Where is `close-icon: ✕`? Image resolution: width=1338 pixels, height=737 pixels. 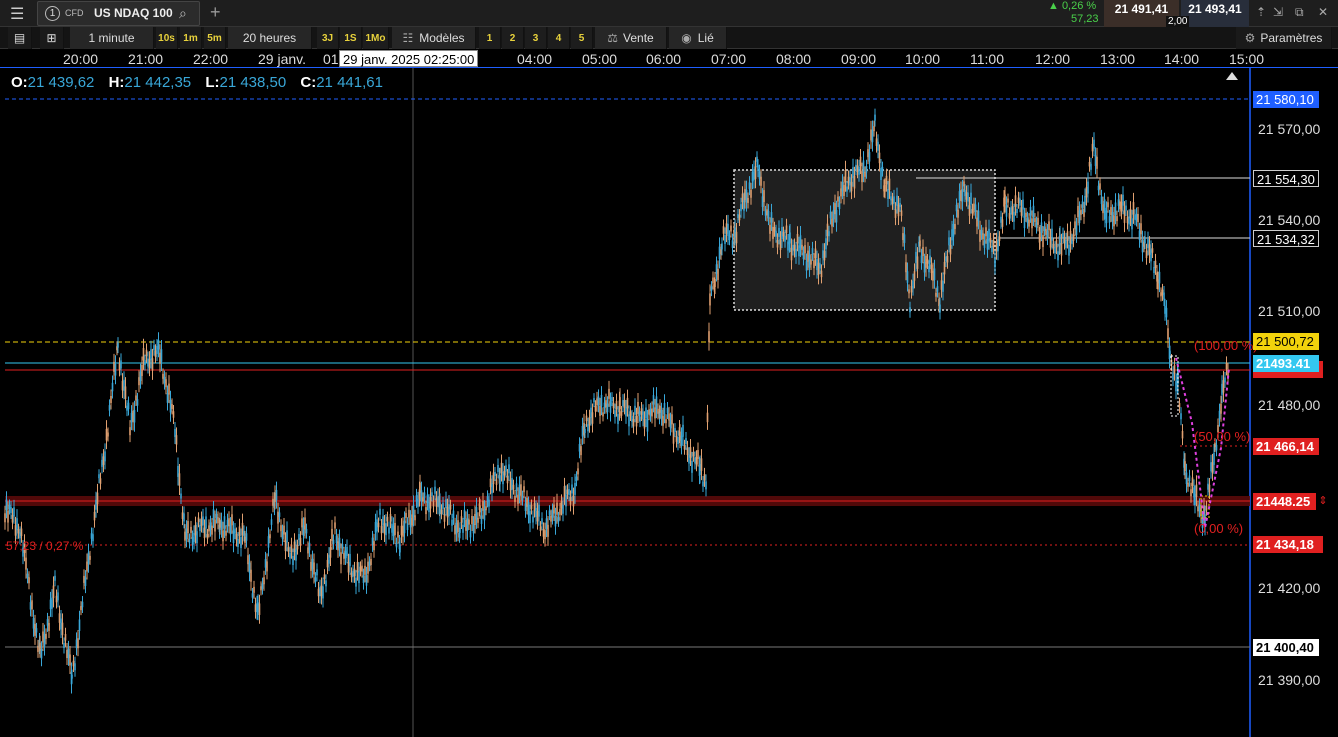 close-icon: ✕ is located at coordinates (1323, 12).